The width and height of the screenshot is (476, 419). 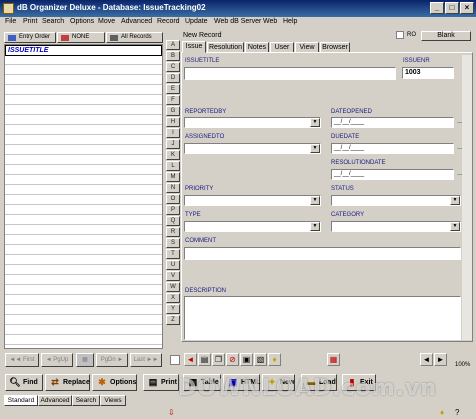 What do you see at coordinates (136, 21) in the screenshot?
I see `menu-advanced: Advanced` at bounding box center [136, 21].